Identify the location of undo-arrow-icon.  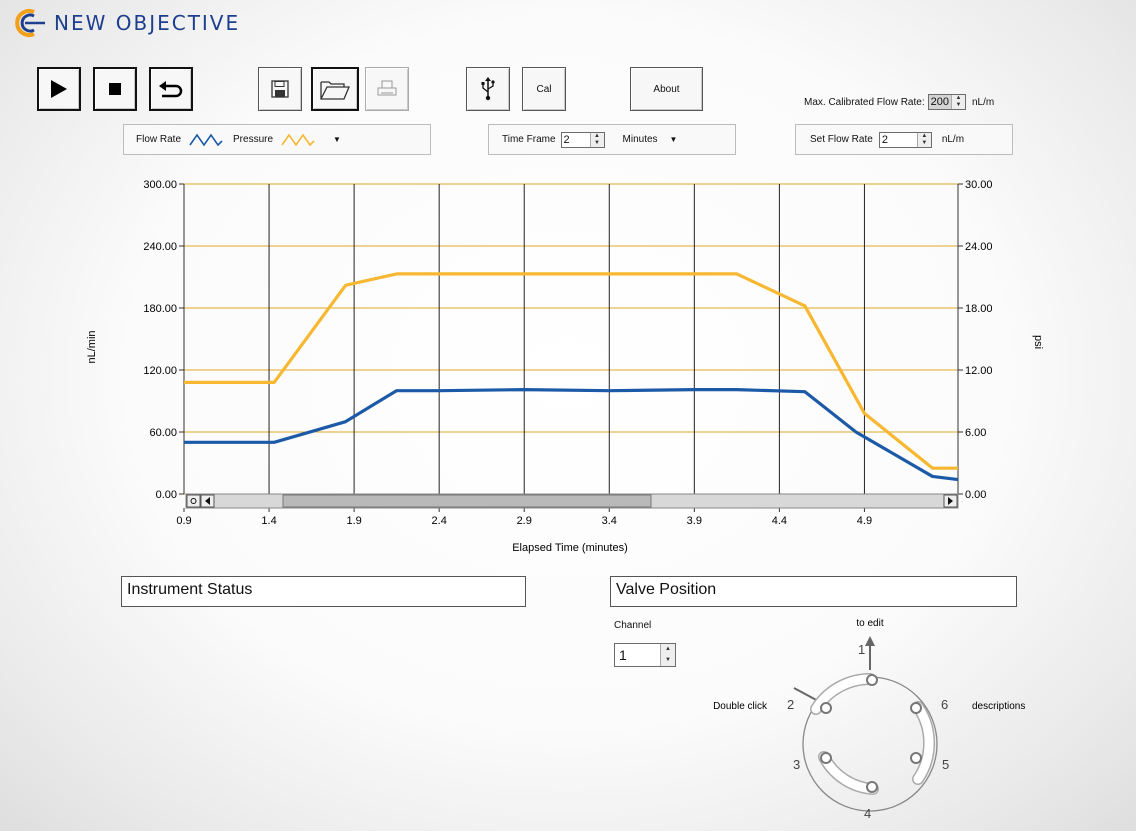
(171, 89).